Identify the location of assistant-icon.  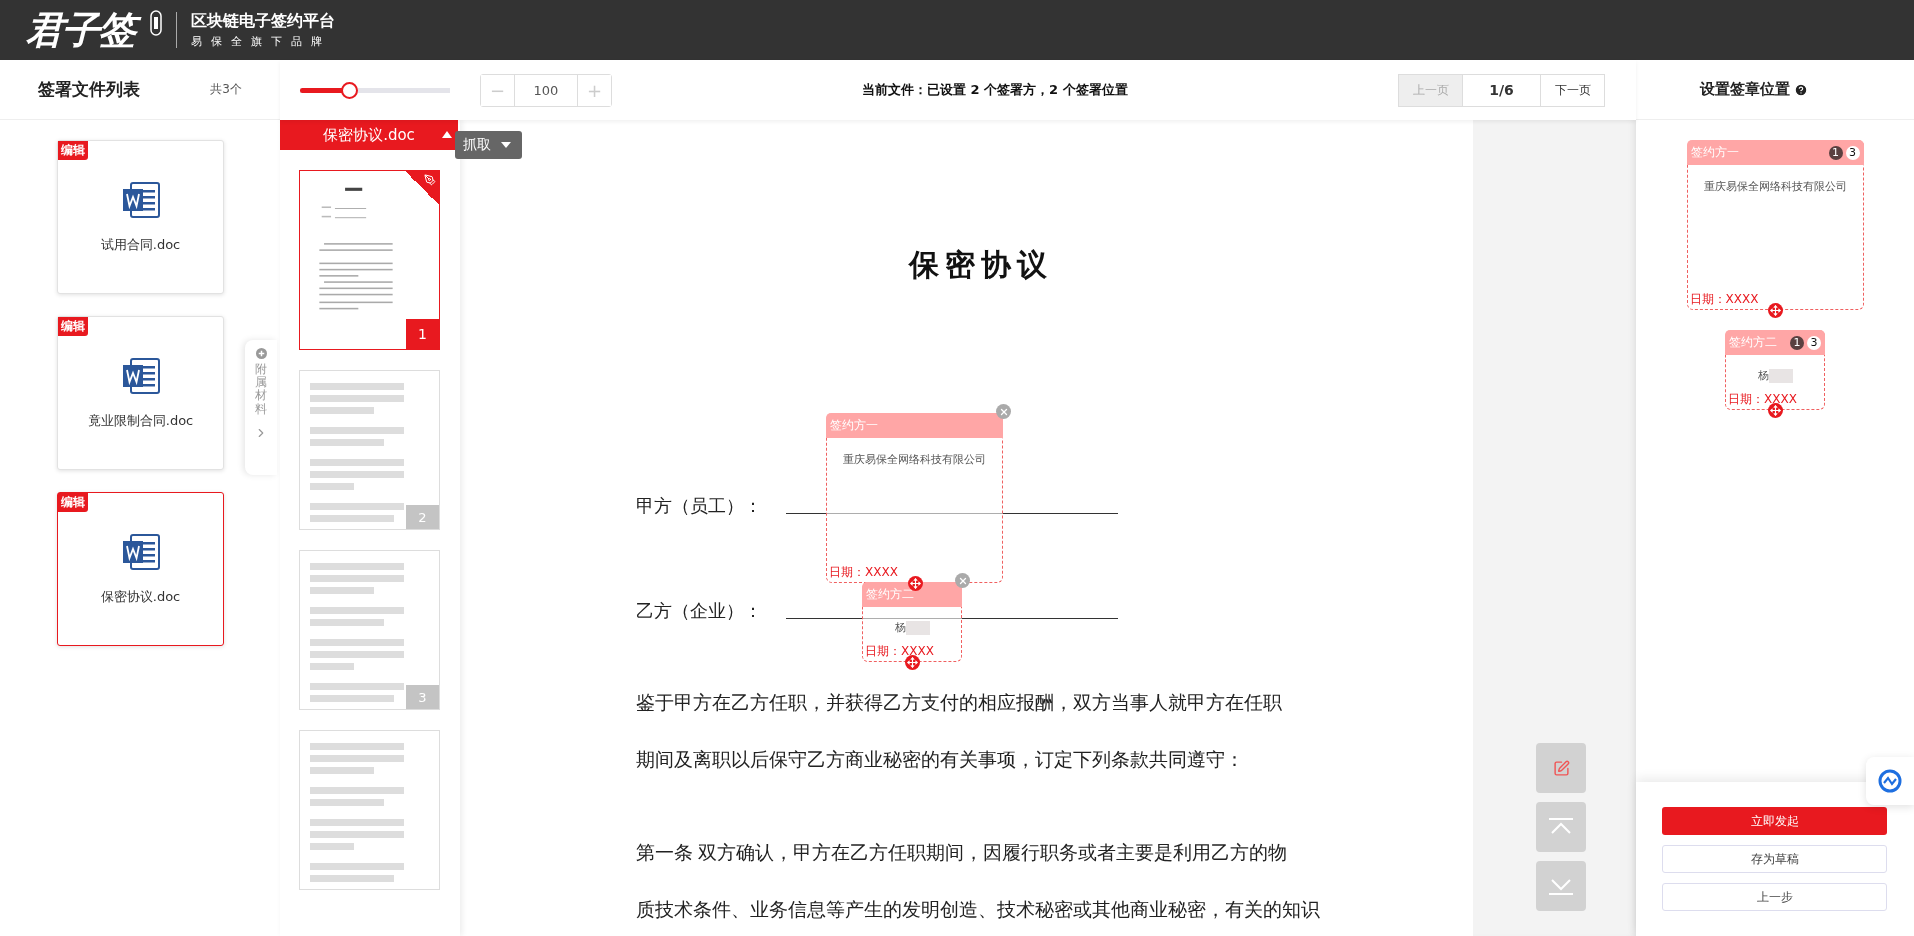
(1890, 781).